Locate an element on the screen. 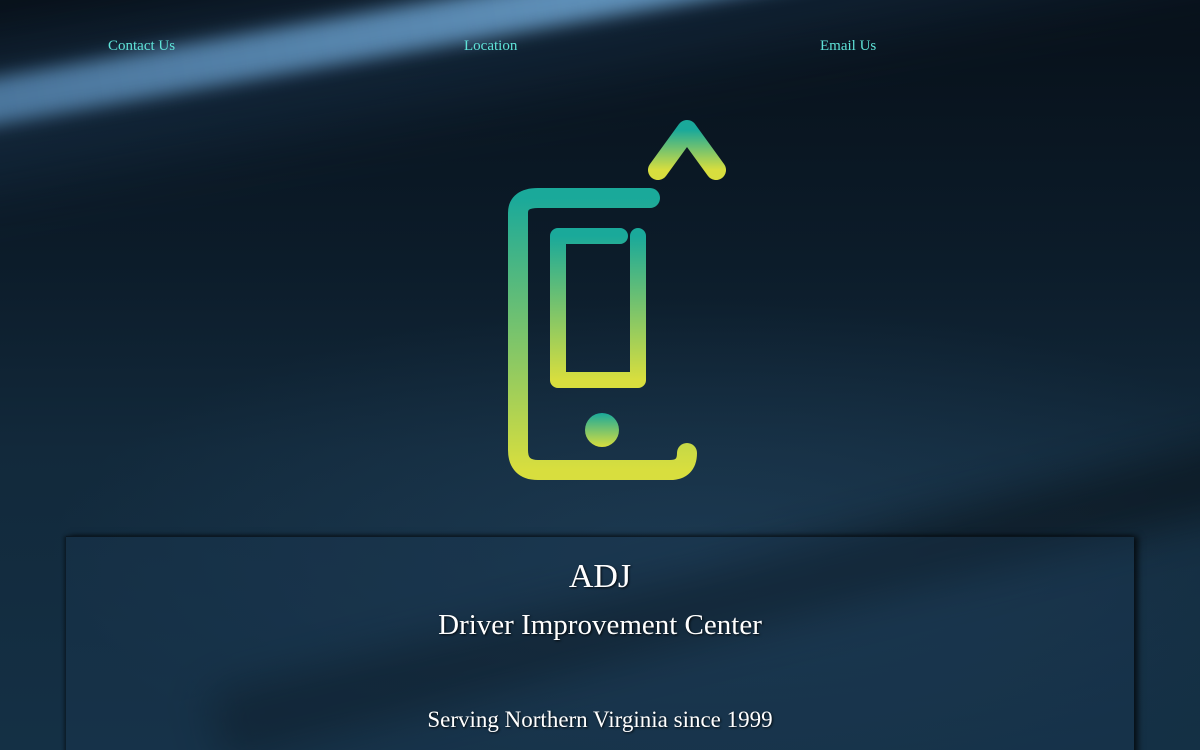 This screenshot has width=1200, height=750. nav-link-email-us: Email Us is located at coordinates (848, 46).